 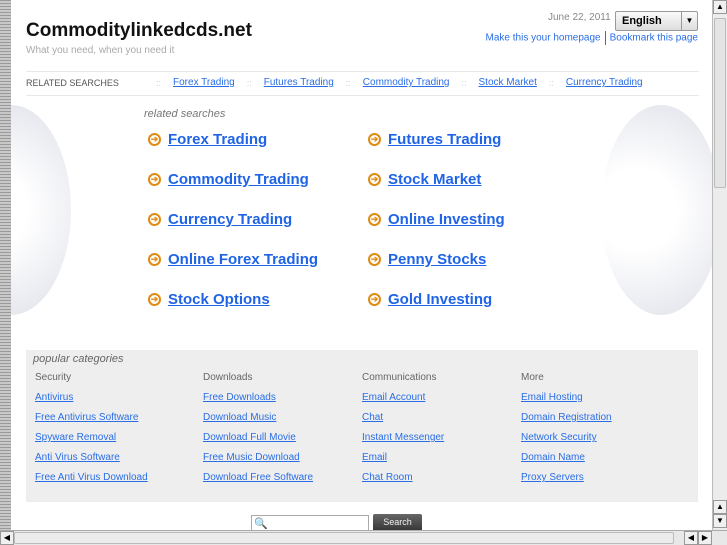 I want to click on related-search-item: ➔ Forex Trading, so click(x=207, y=139).